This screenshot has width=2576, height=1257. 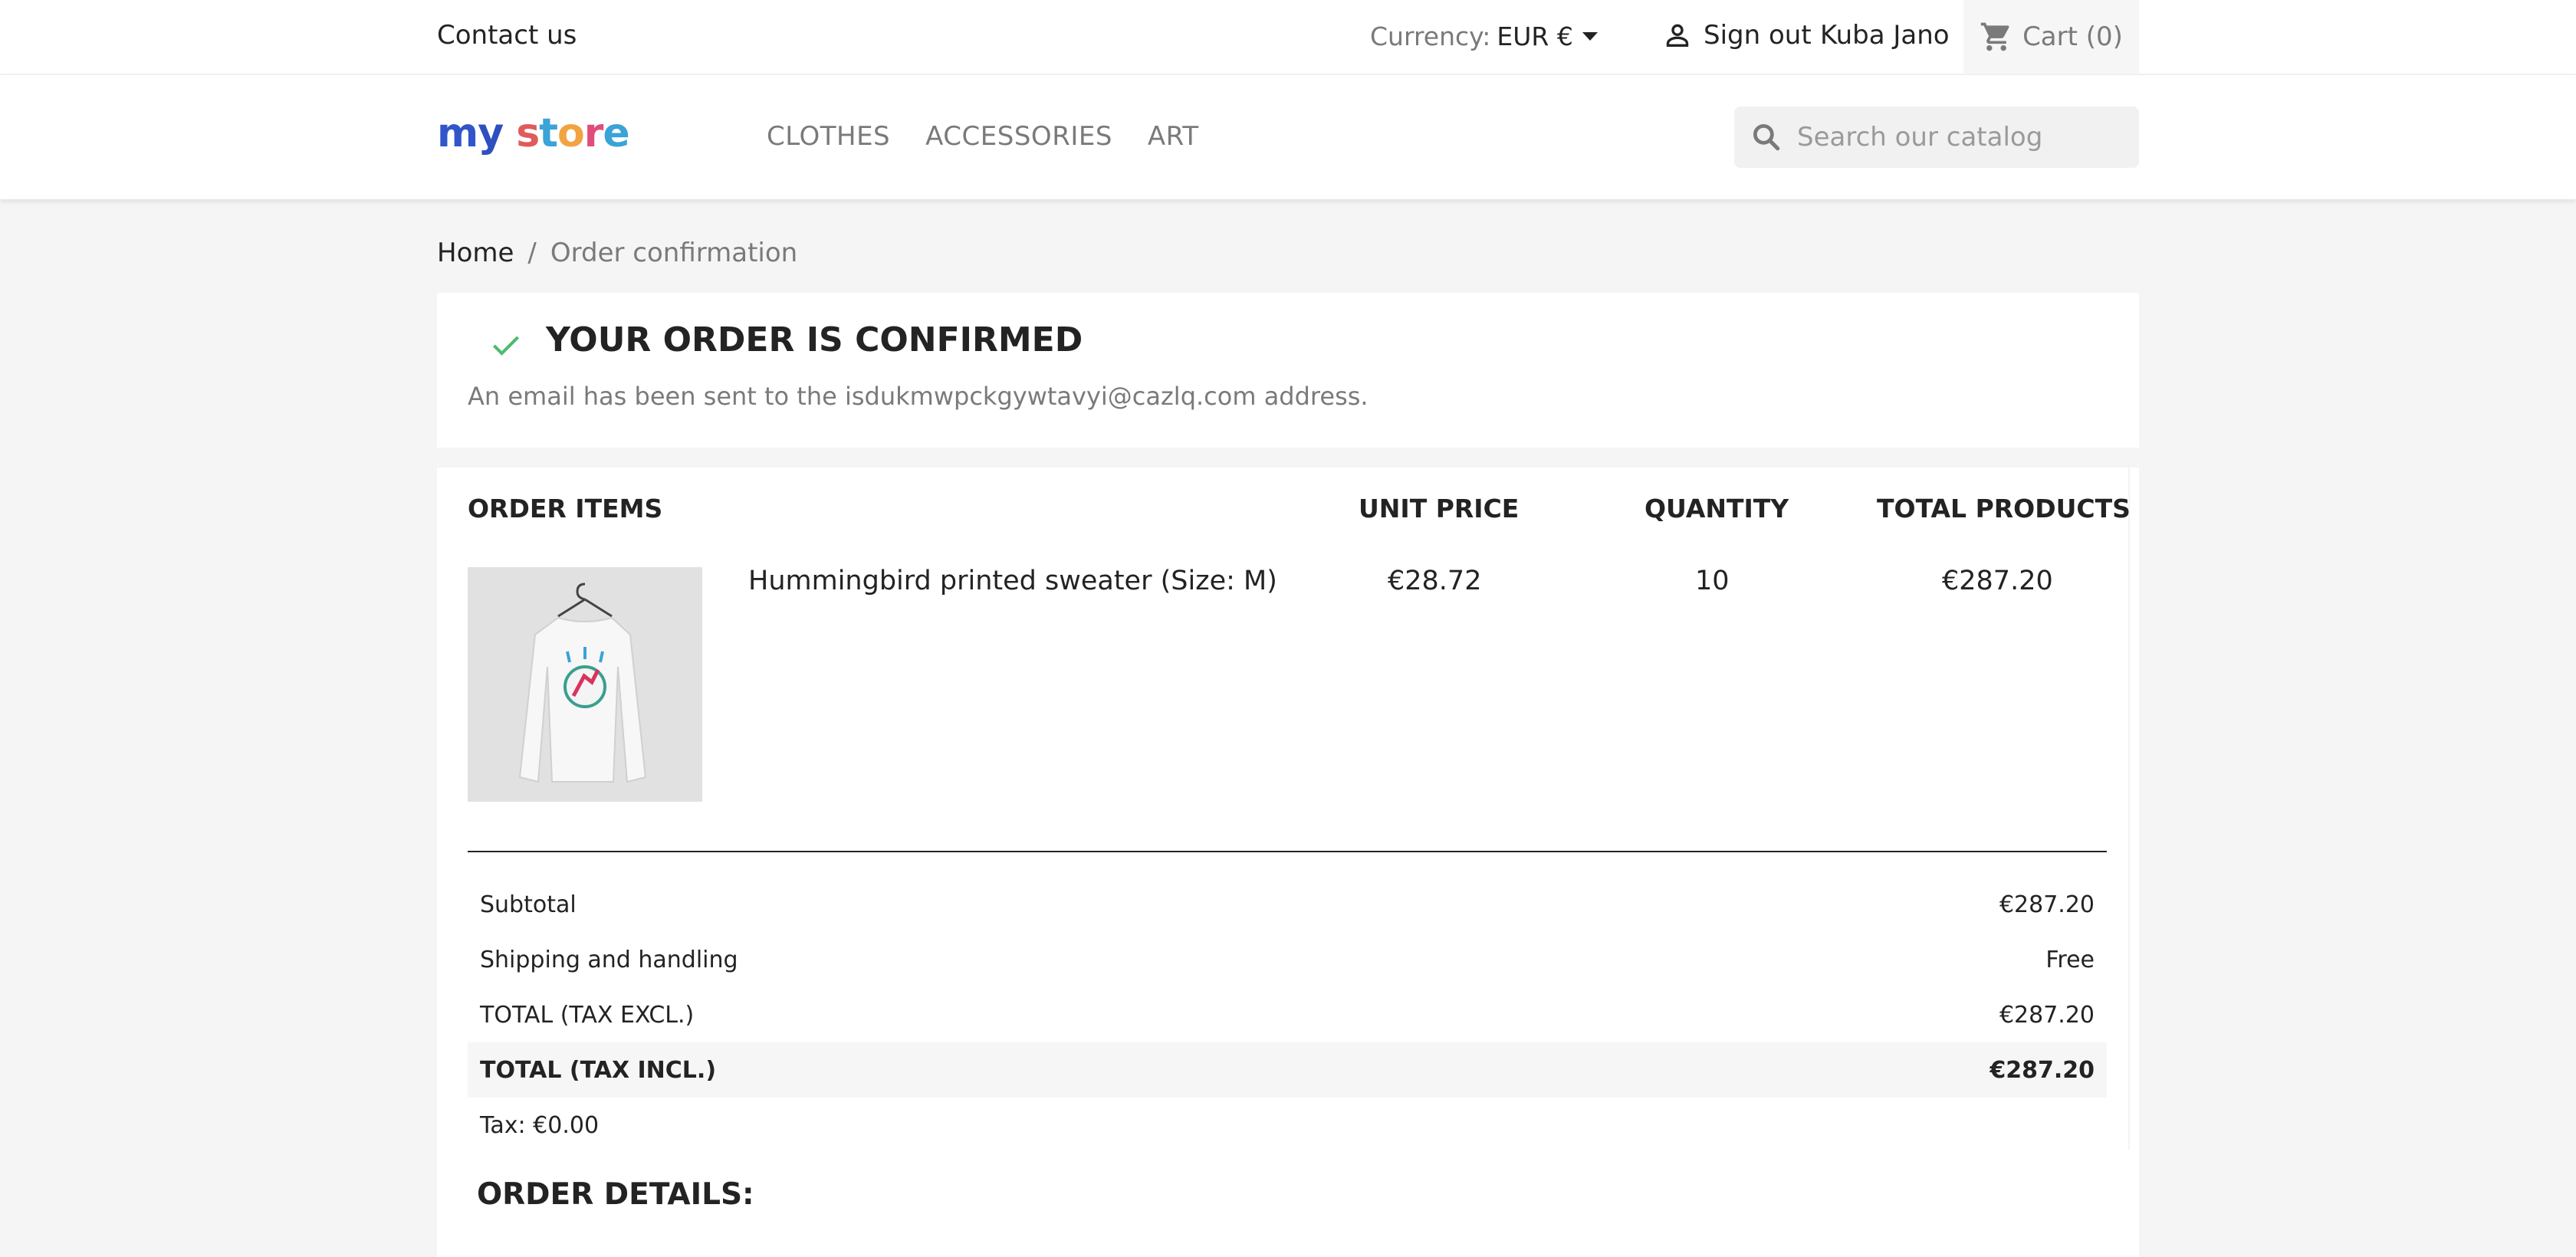 I want to click on product-total: €287.20, so click(x=1997, y=581).